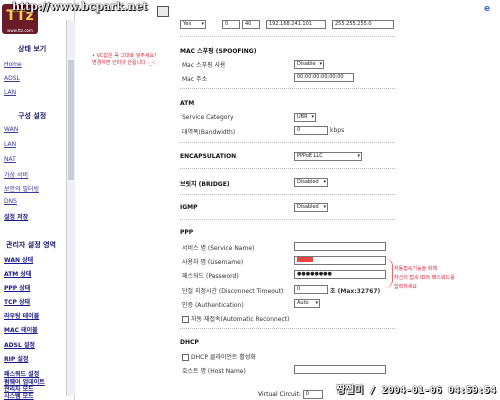 Image resolution: width=500 pixels, height=400 pixels. What do you see at coordinates (187, 232) in the screenshot?
I see `ppp-section-title: PPP` at bounding box center [187, 232].